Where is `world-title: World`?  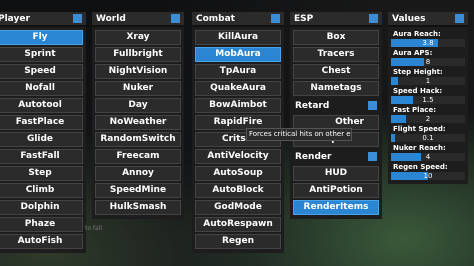 world-title: World is located at coordinates (111, 18).